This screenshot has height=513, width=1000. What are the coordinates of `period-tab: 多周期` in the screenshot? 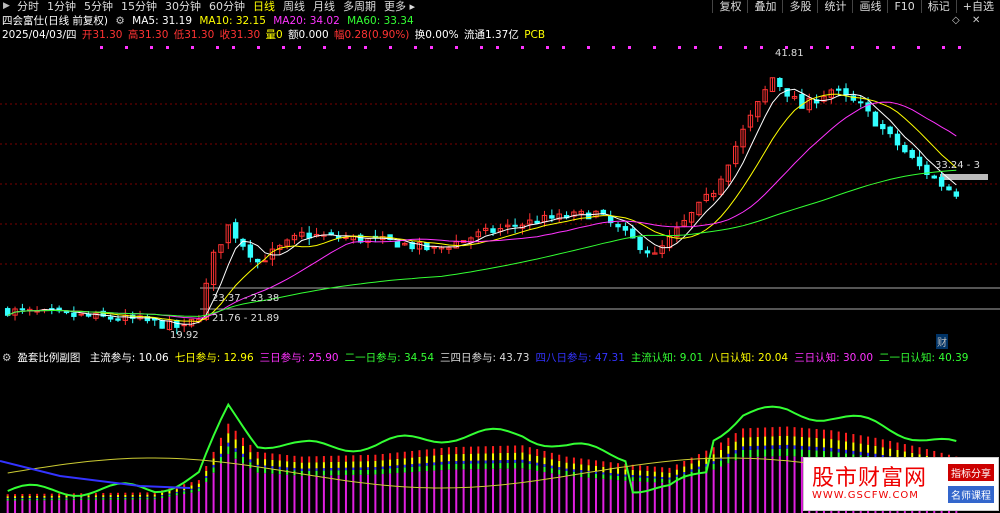 It's located at (359, 6).